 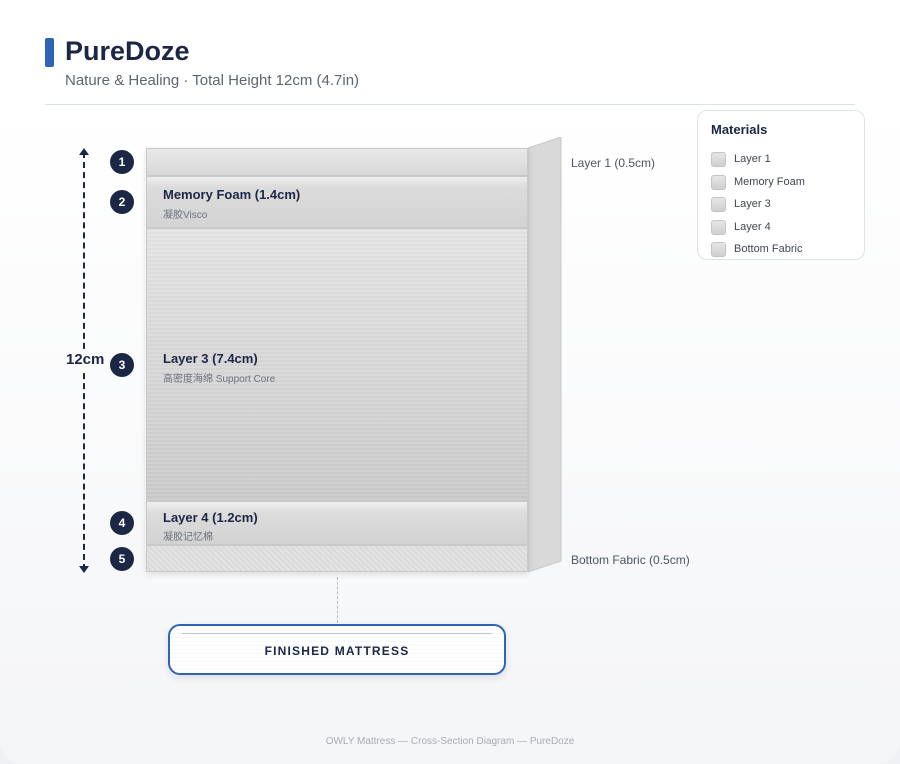 I want to click on legend-label: Layer 1, so click(x=752, y=159).